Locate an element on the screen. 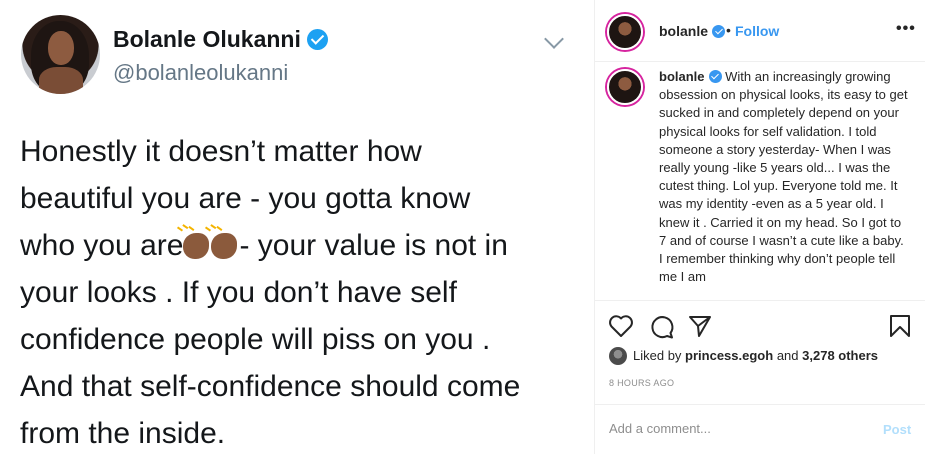 This screenshot has height=454, width=925. tweet-name-text: Bolanle Olukanni is located at coordinates (207, 39).